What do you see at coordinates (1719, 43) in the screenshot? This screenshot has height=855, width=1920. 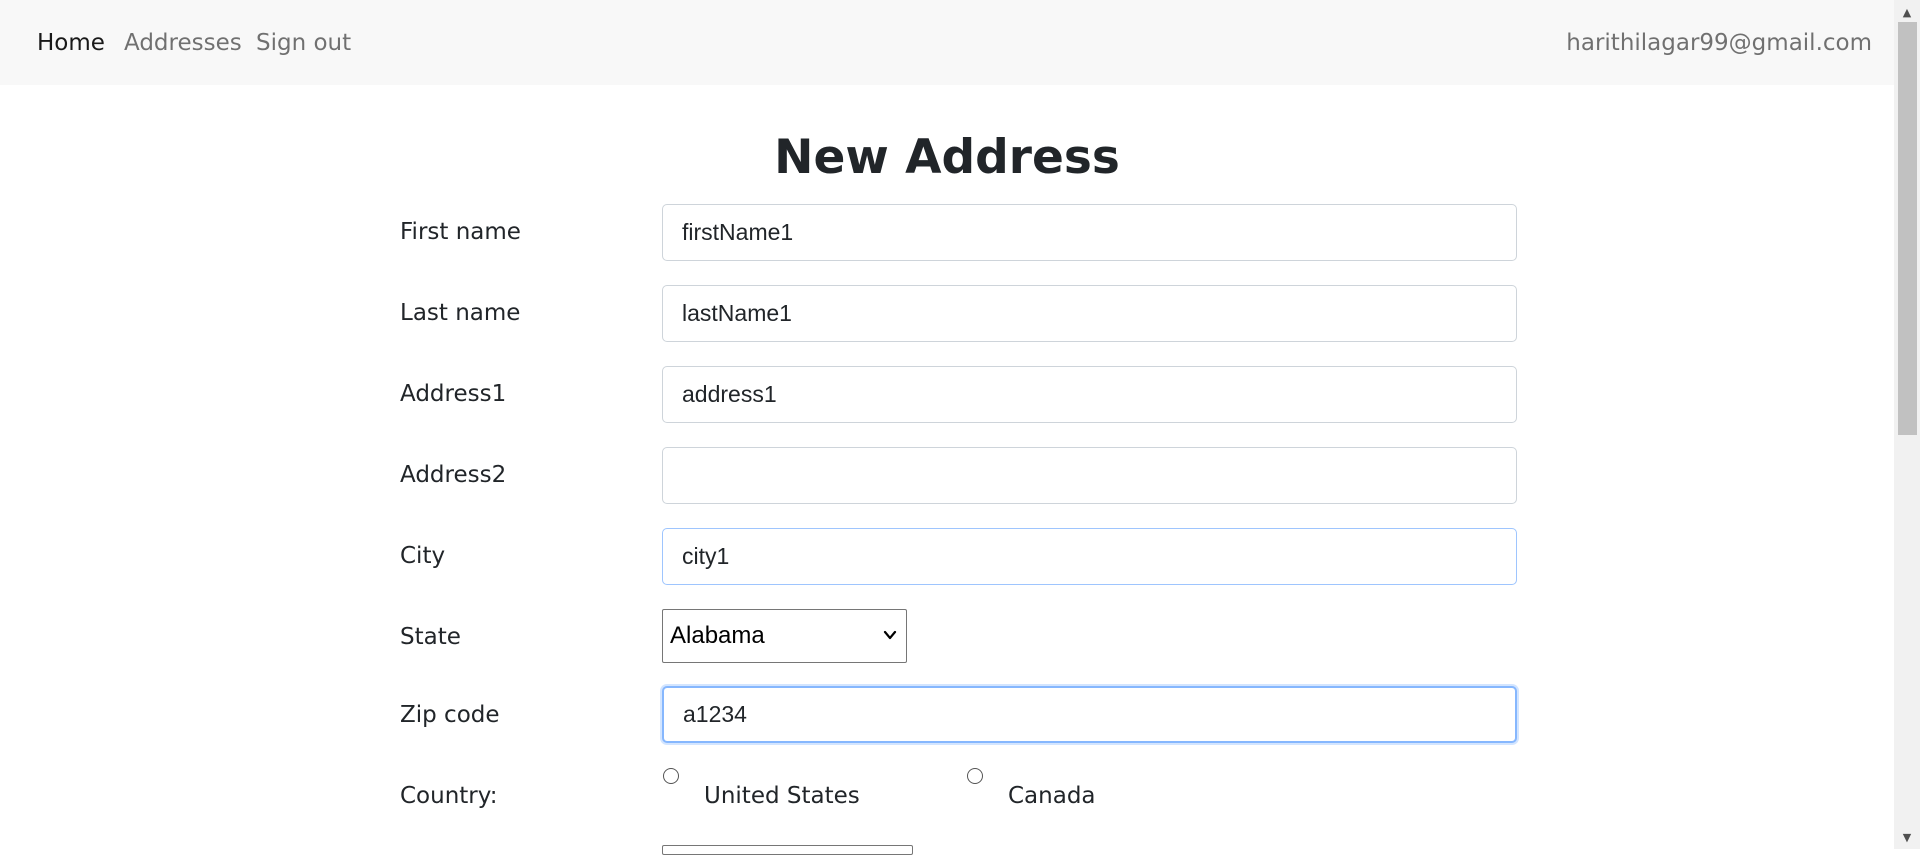 I see `user-email: harithilagar99@gmail.com` at bounding box center [1719, 43].